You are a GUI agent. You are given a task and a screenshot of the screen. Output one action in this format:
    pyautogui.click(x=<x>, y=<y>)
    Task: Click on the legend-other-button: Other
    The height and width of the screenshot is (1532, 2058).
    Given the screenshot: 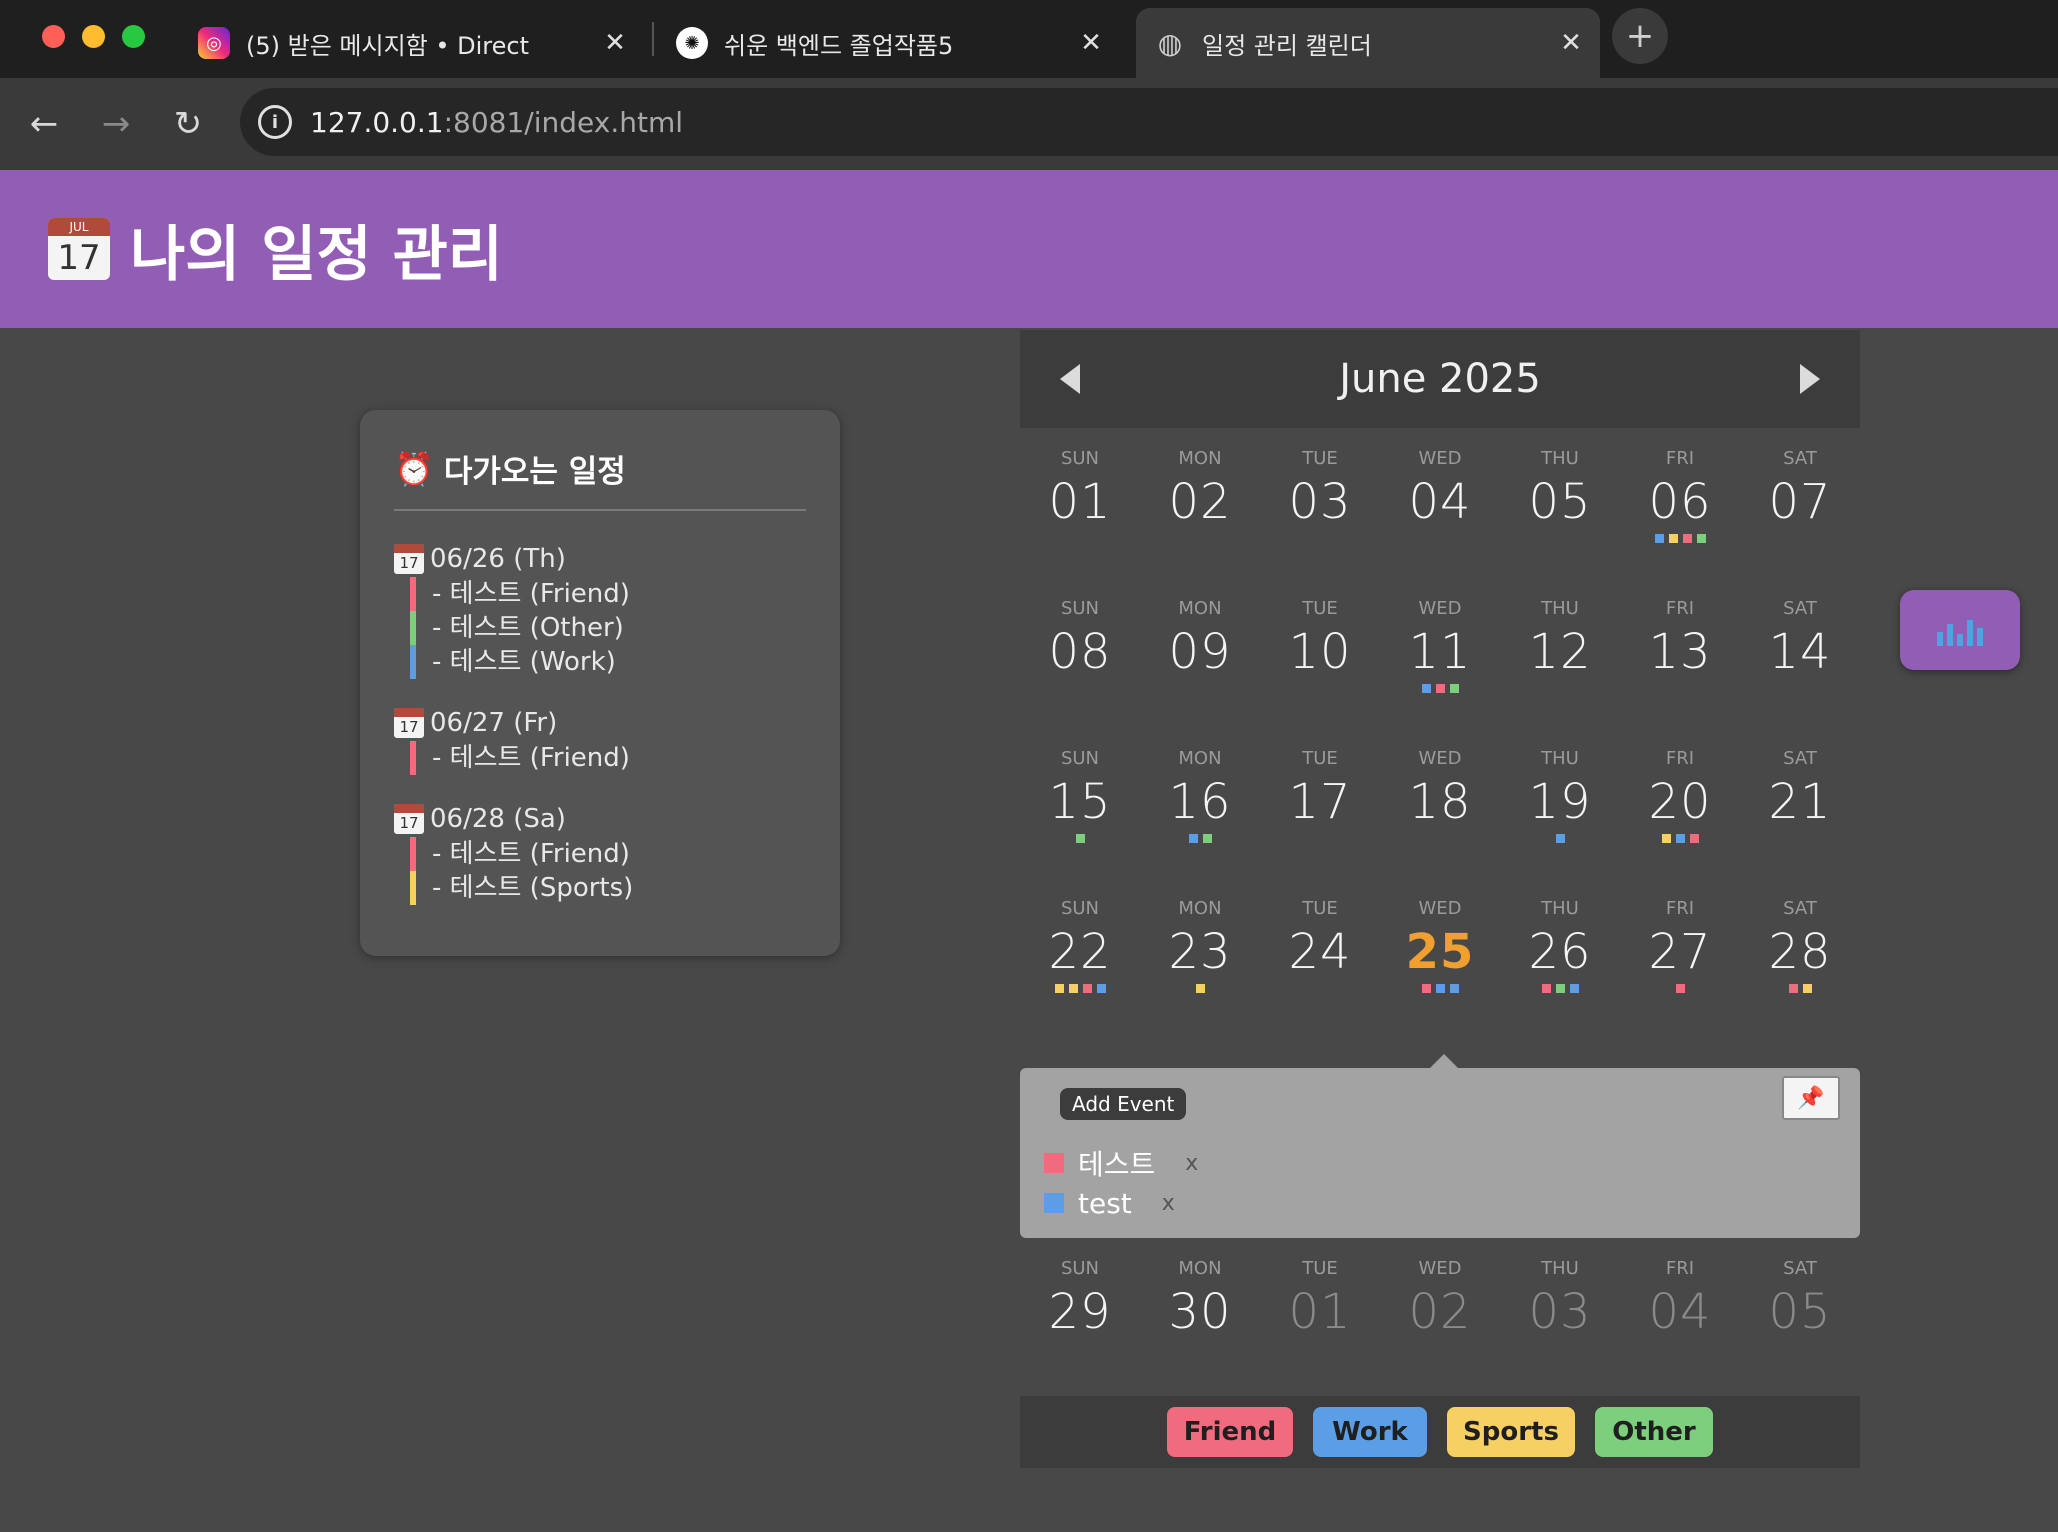 What is the action you would take?
    pyautogui.click(x=1654, y=1432)
    